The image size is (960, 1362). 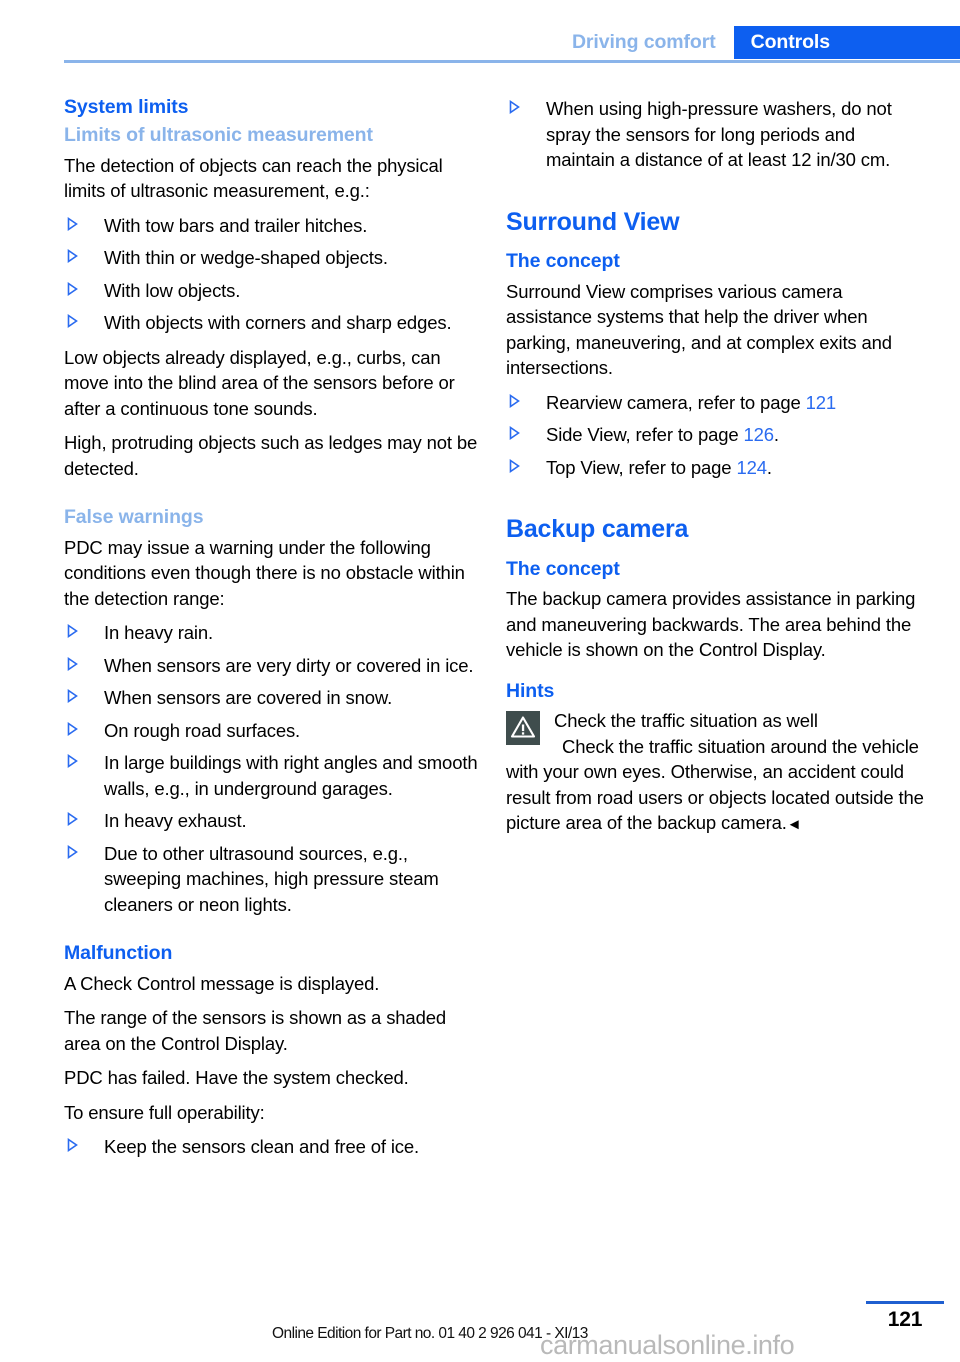 What do you see at coordinates (172, 290) in the screenshot?
I see `list-item-label: With low objects.` at bounding box center [172, 290].